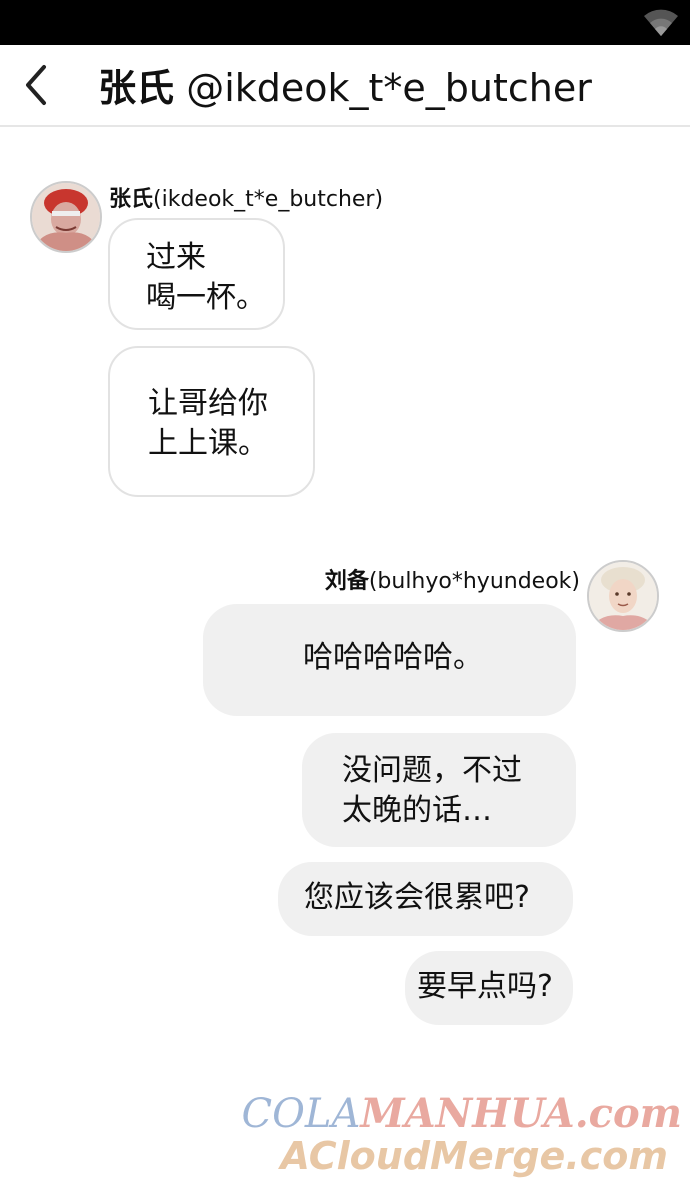  Describe the element at coordinates (521, 1113) in the screenshot. I see `watermark-manhua: MANHUA.com` at that location.